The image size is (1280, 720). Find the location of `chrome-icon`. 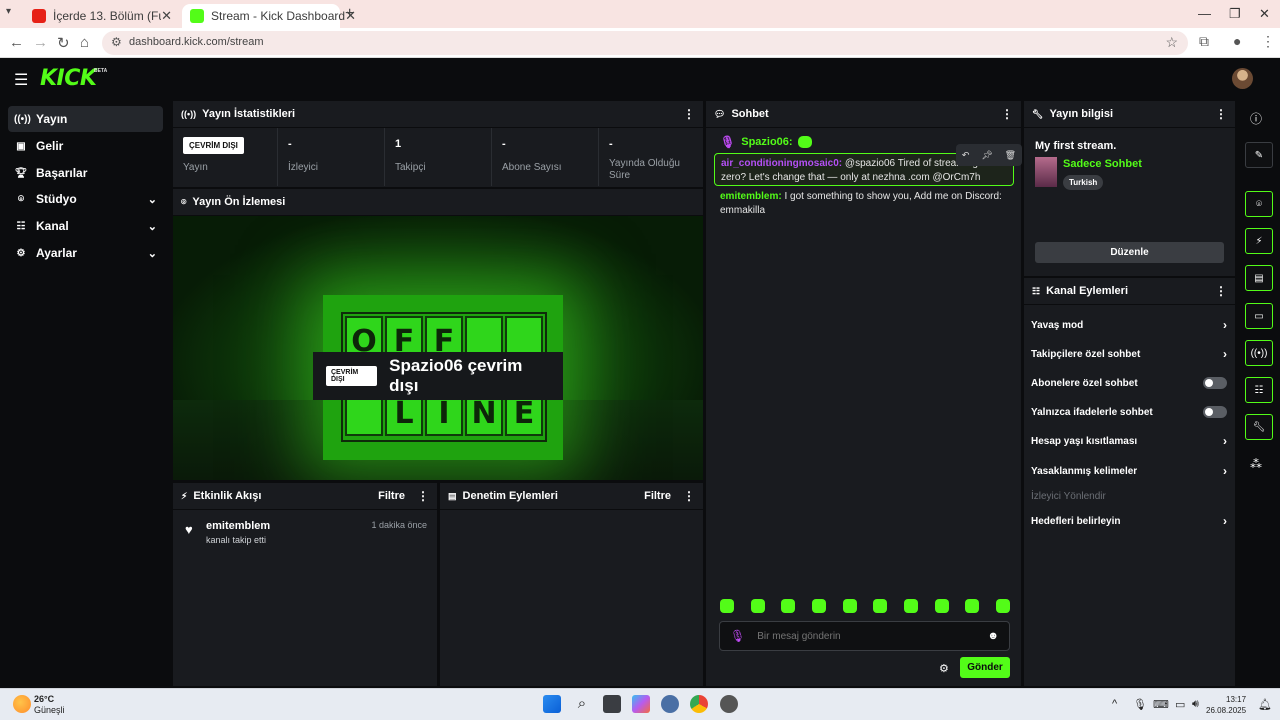

chrome-icon is located at coordinates (699, 704).